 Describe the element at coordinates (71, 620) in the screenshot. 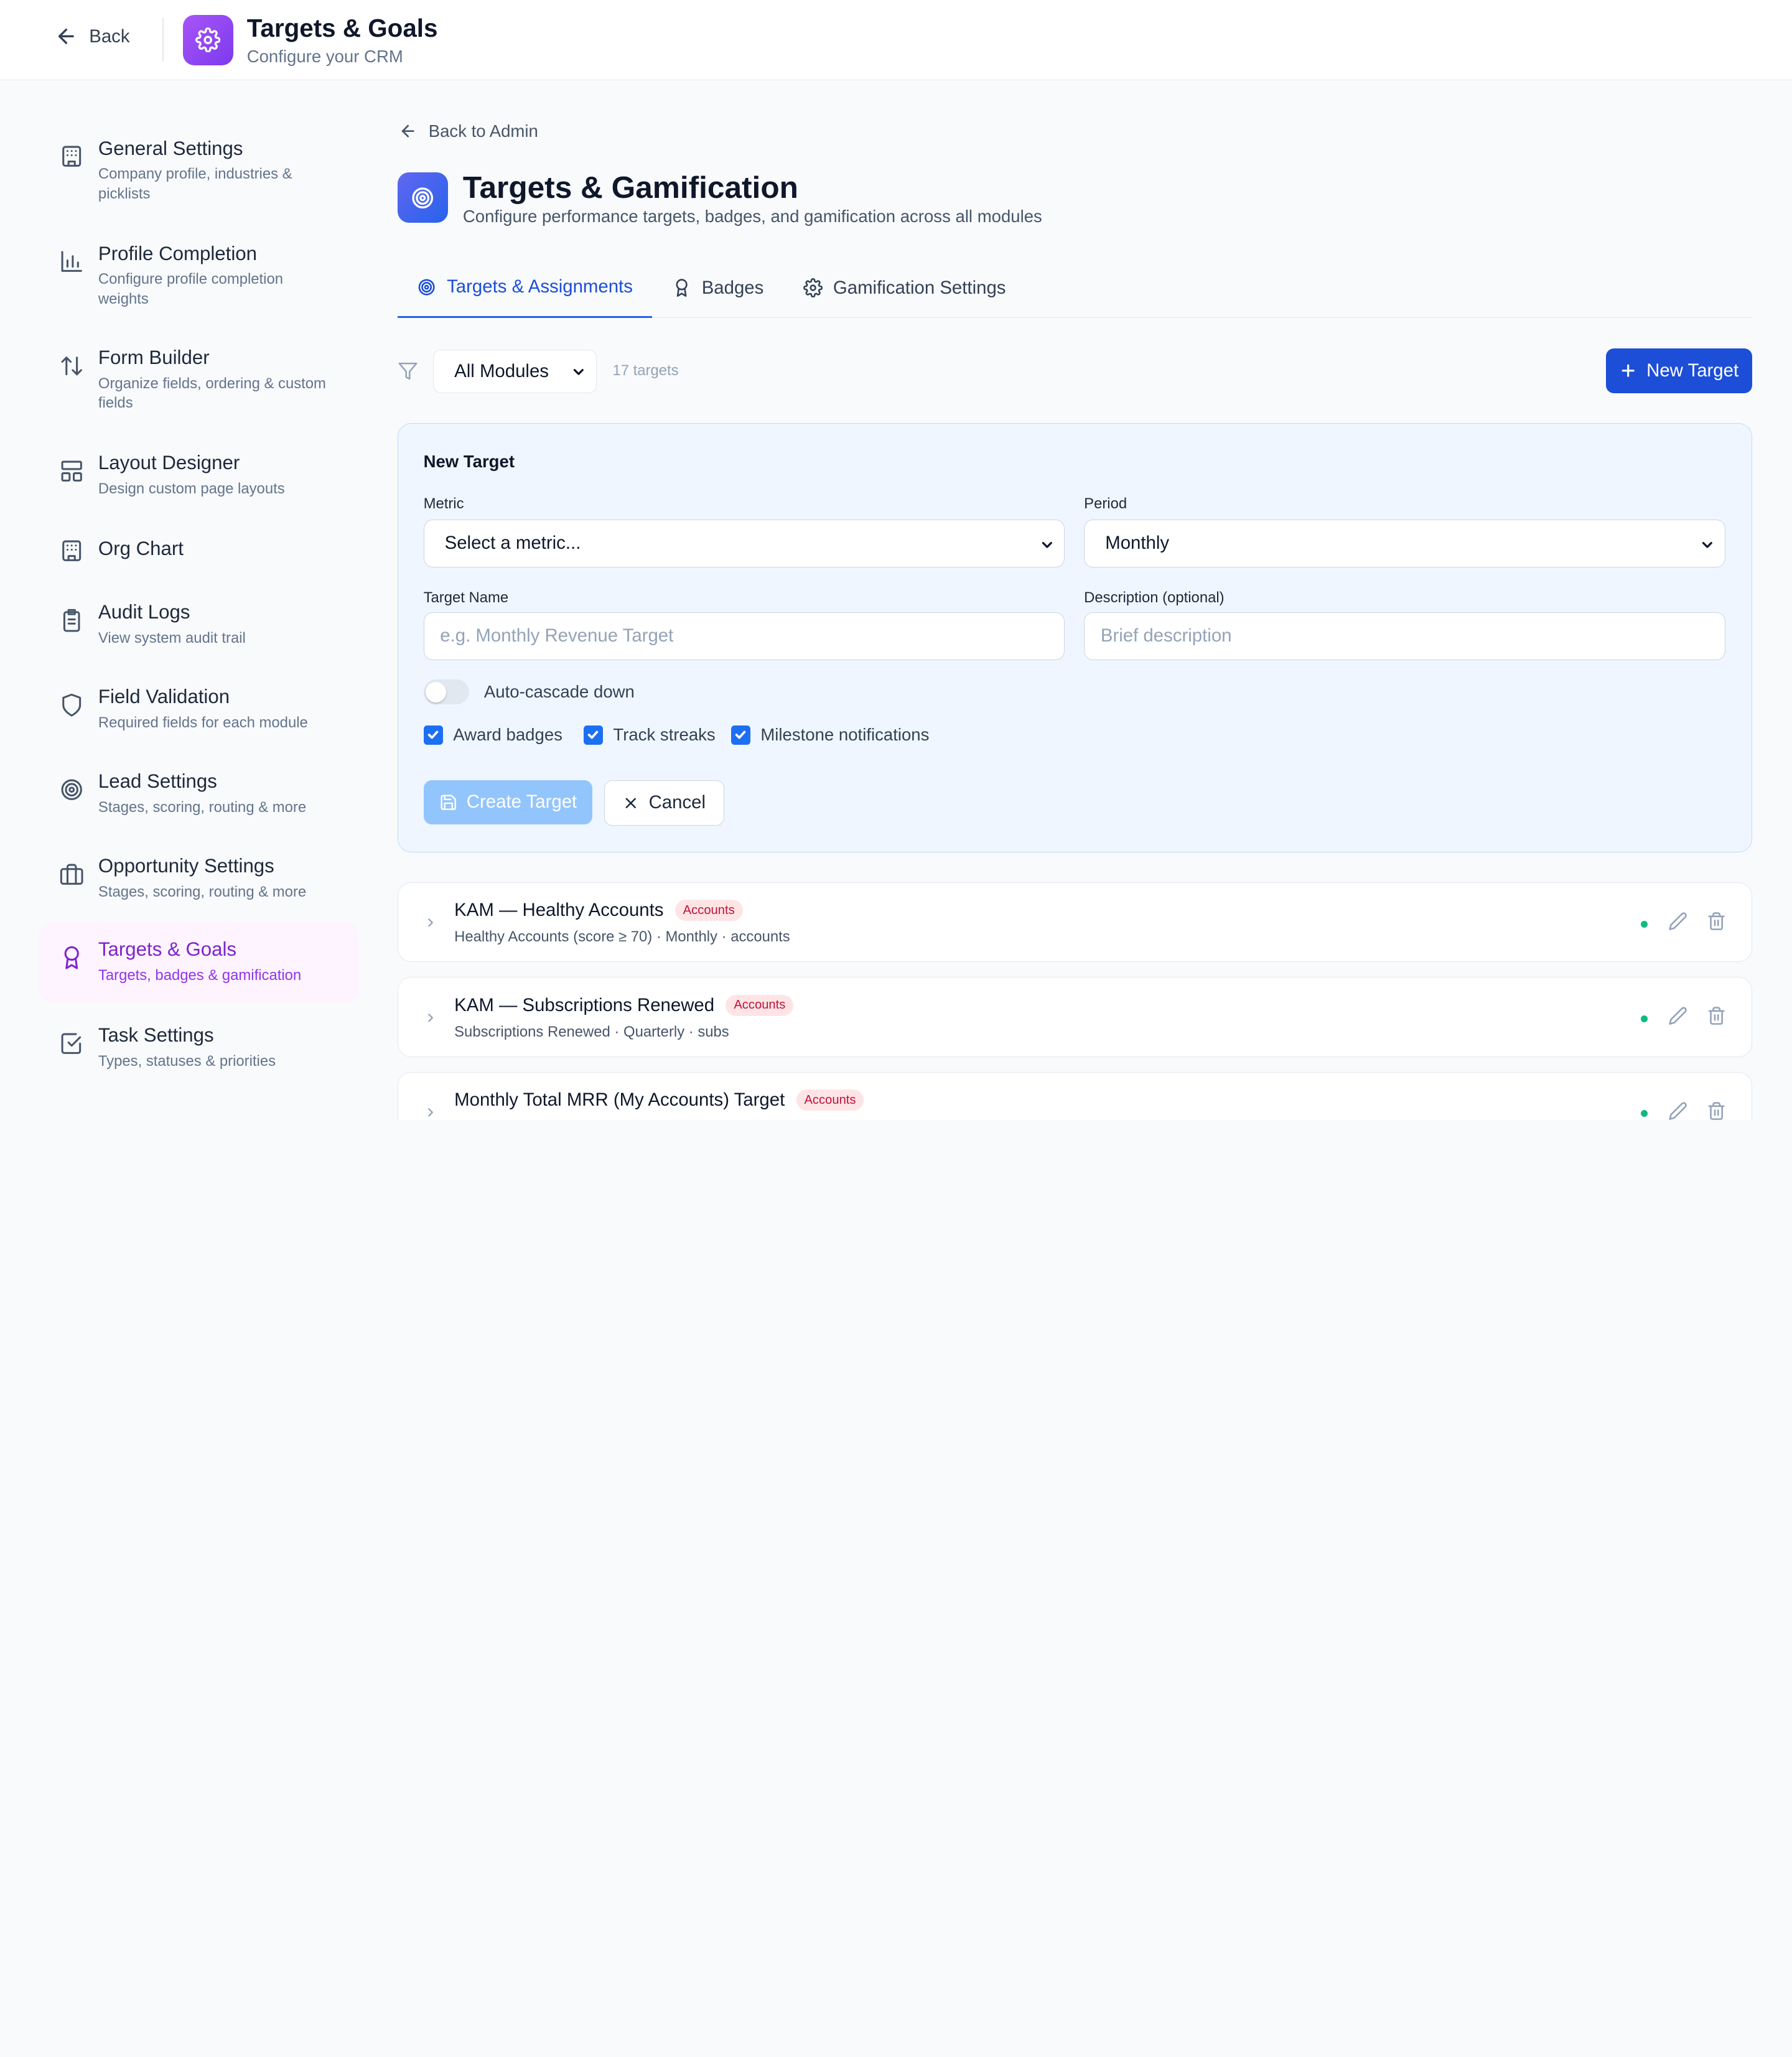

I see `clipboard-icon` at that location.